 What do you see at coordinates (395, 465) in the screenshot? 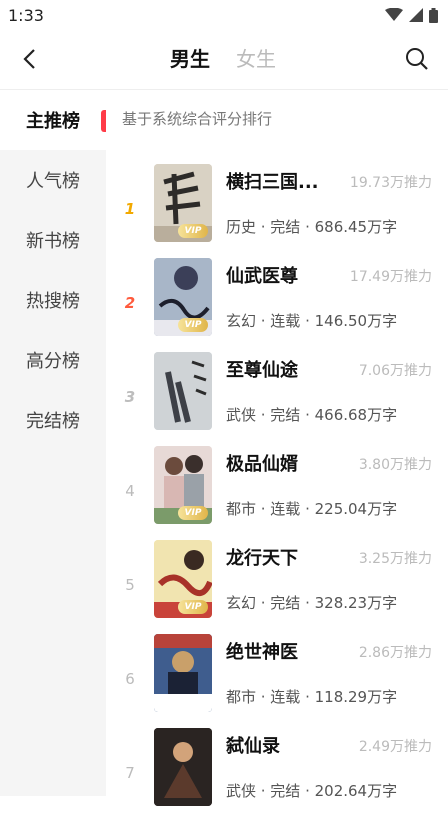
I see `book-heat: 3.80万推力` at bounding box center [395, 465].